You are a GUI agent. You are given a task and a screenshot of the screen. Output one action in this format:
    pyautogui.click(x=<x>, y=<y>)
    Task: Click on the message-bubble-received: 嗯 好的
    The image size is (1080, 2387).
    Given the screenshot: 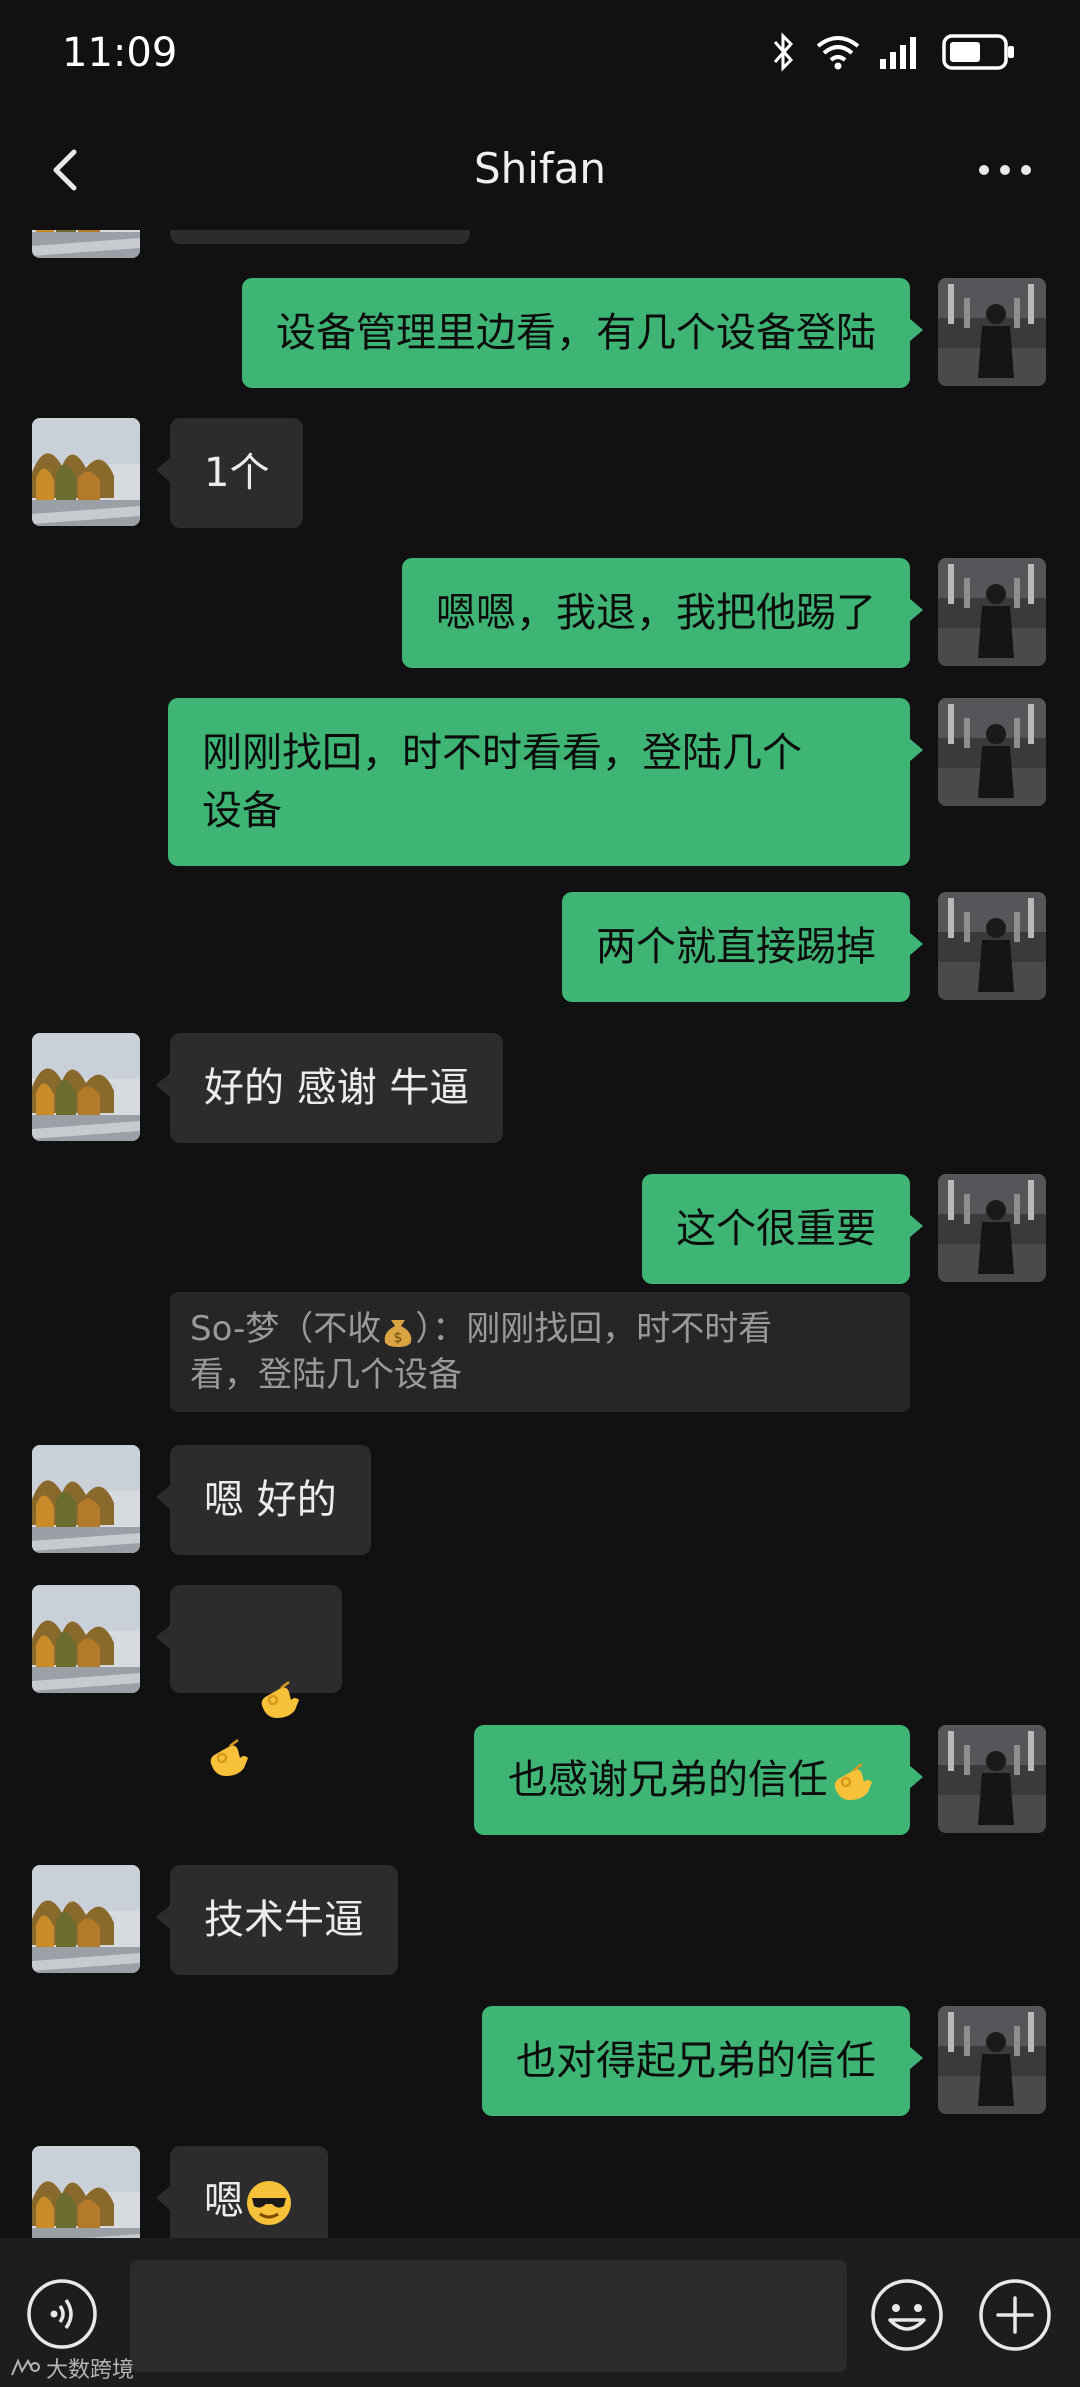 What is the action you would take?
    pyautogui.click(x=270, y=1500)
    